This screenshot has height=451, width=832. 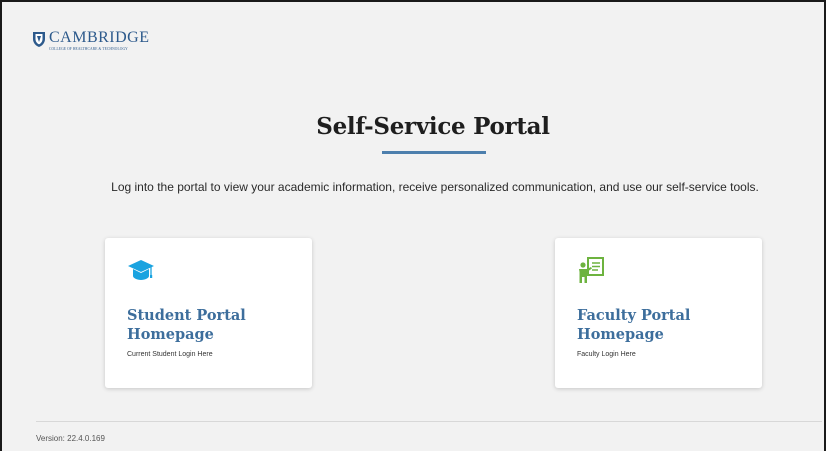 I want to click on graduation-cap-icon, so click(x=141, y=270).